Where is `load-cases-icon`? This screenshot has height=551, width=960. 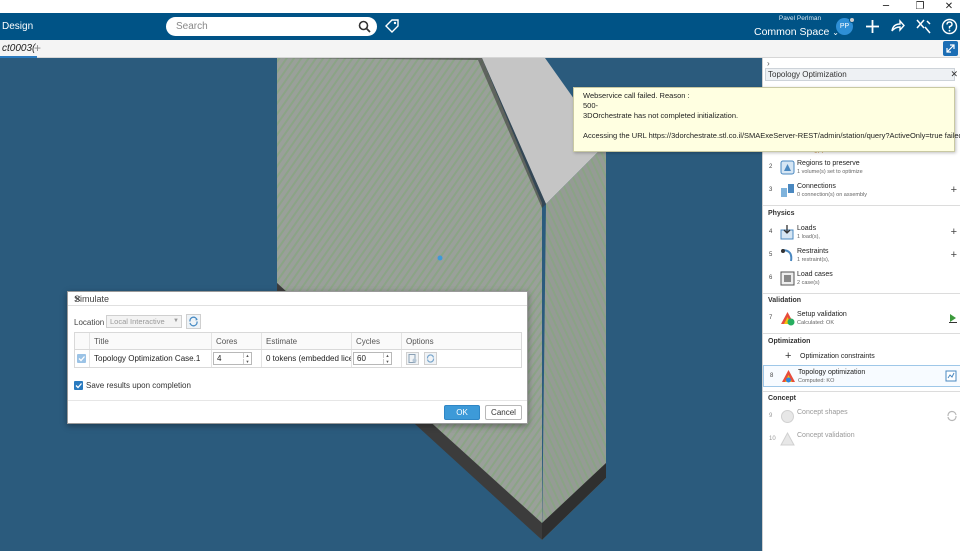 load-cases-icon is located at coordinates (787, 278).